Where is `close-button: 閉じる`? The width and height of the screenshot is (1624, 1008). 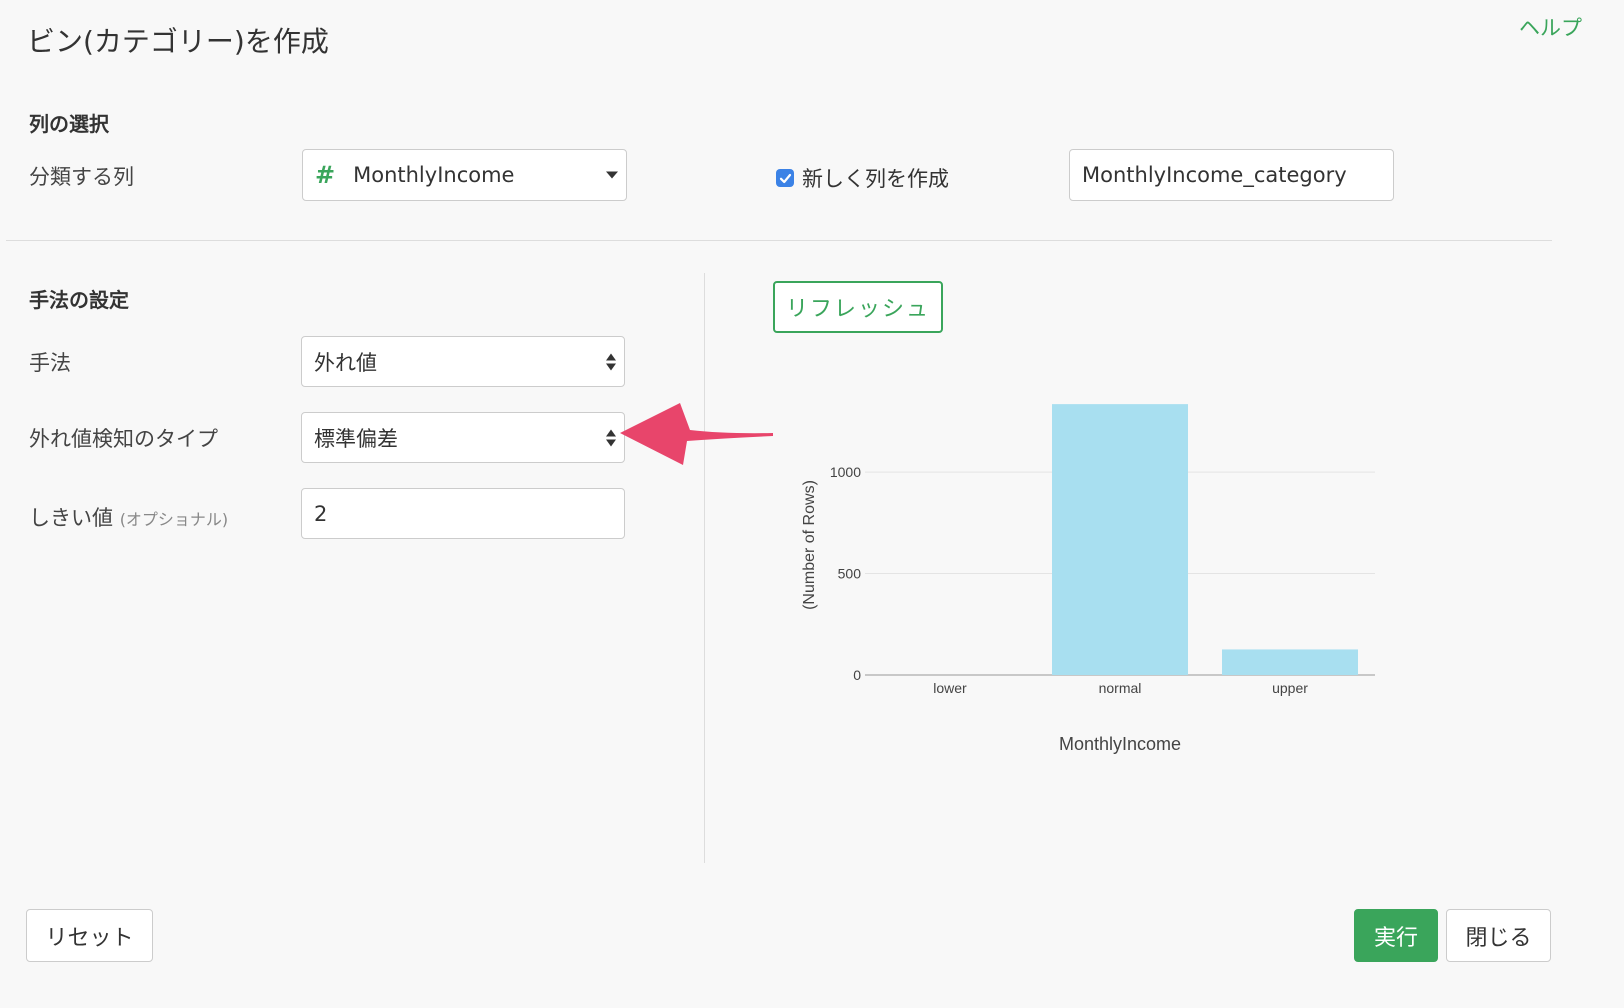 close-button: 閉じる is located at coordinates (1498, 935).